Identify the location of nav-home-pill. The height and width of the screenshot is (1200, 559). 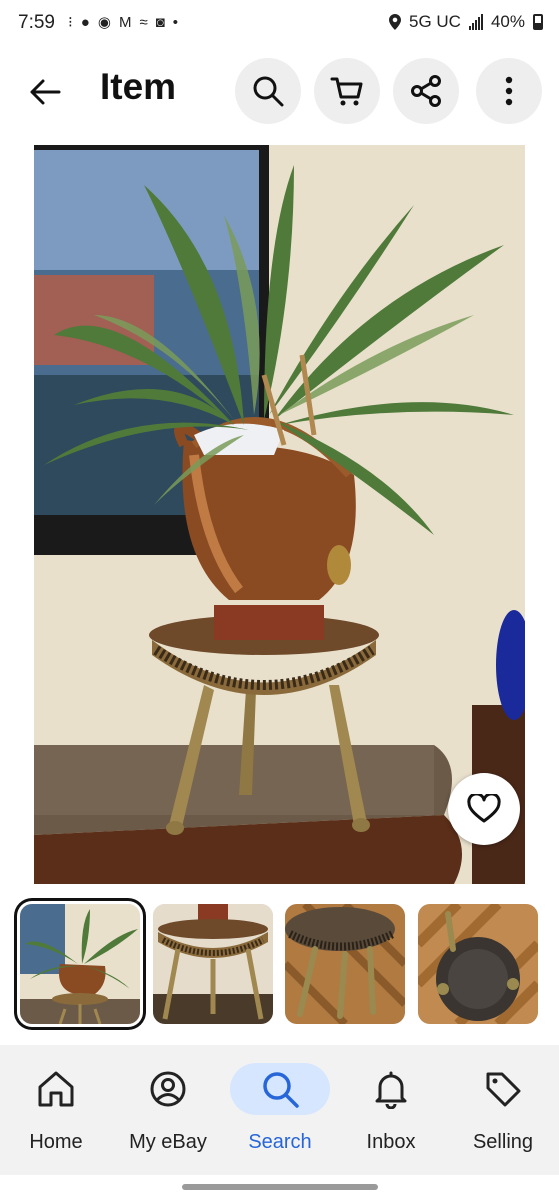
(56, 1089).